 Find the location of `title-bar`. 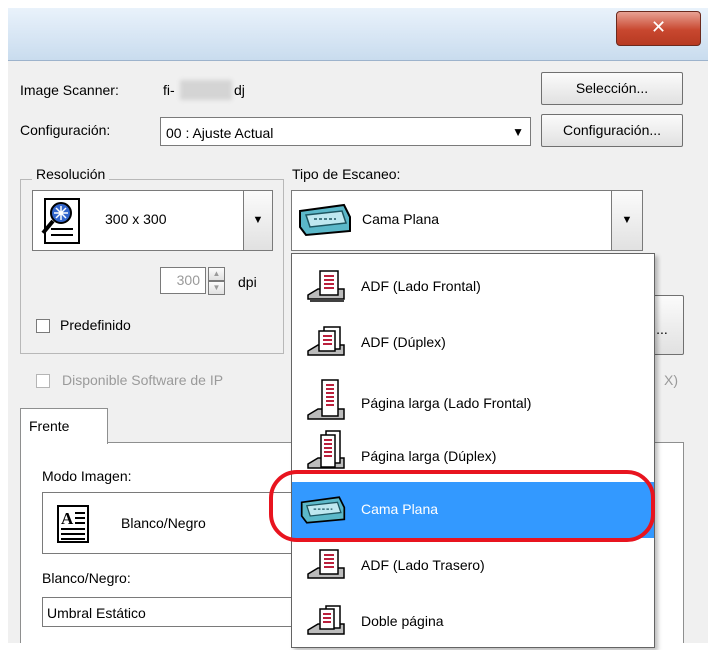

title-bar is located at coordinates (358, 34).